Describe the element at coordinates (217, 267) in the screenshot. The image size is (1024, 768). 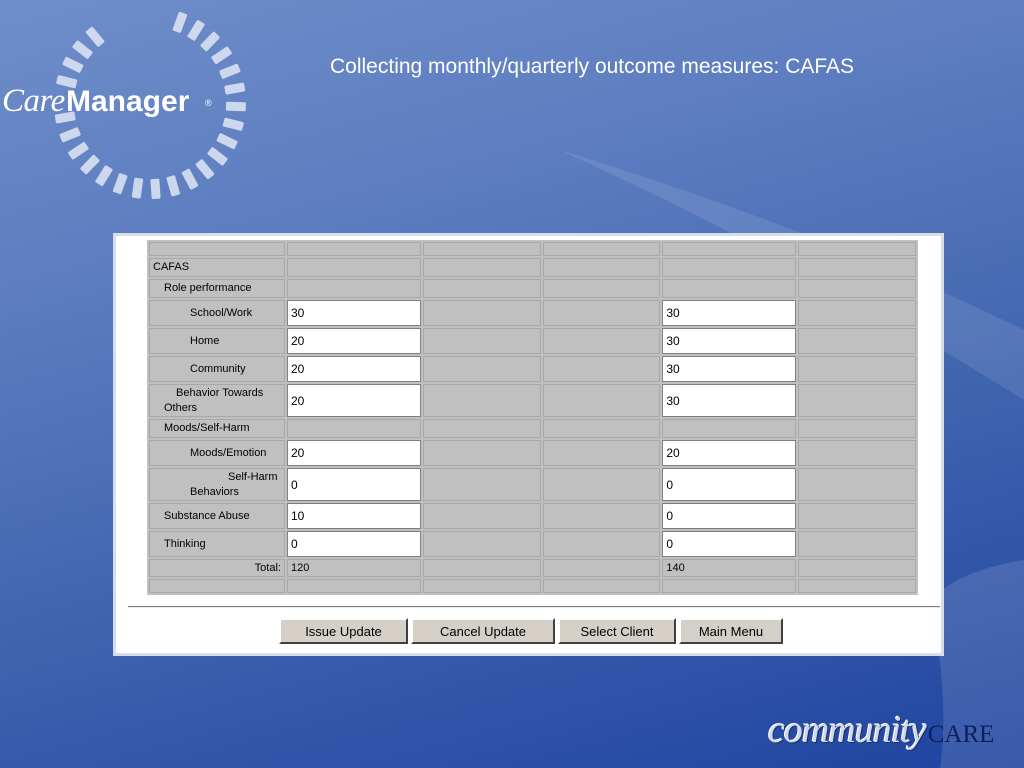
I see `row-label: CAFAS` at that location.